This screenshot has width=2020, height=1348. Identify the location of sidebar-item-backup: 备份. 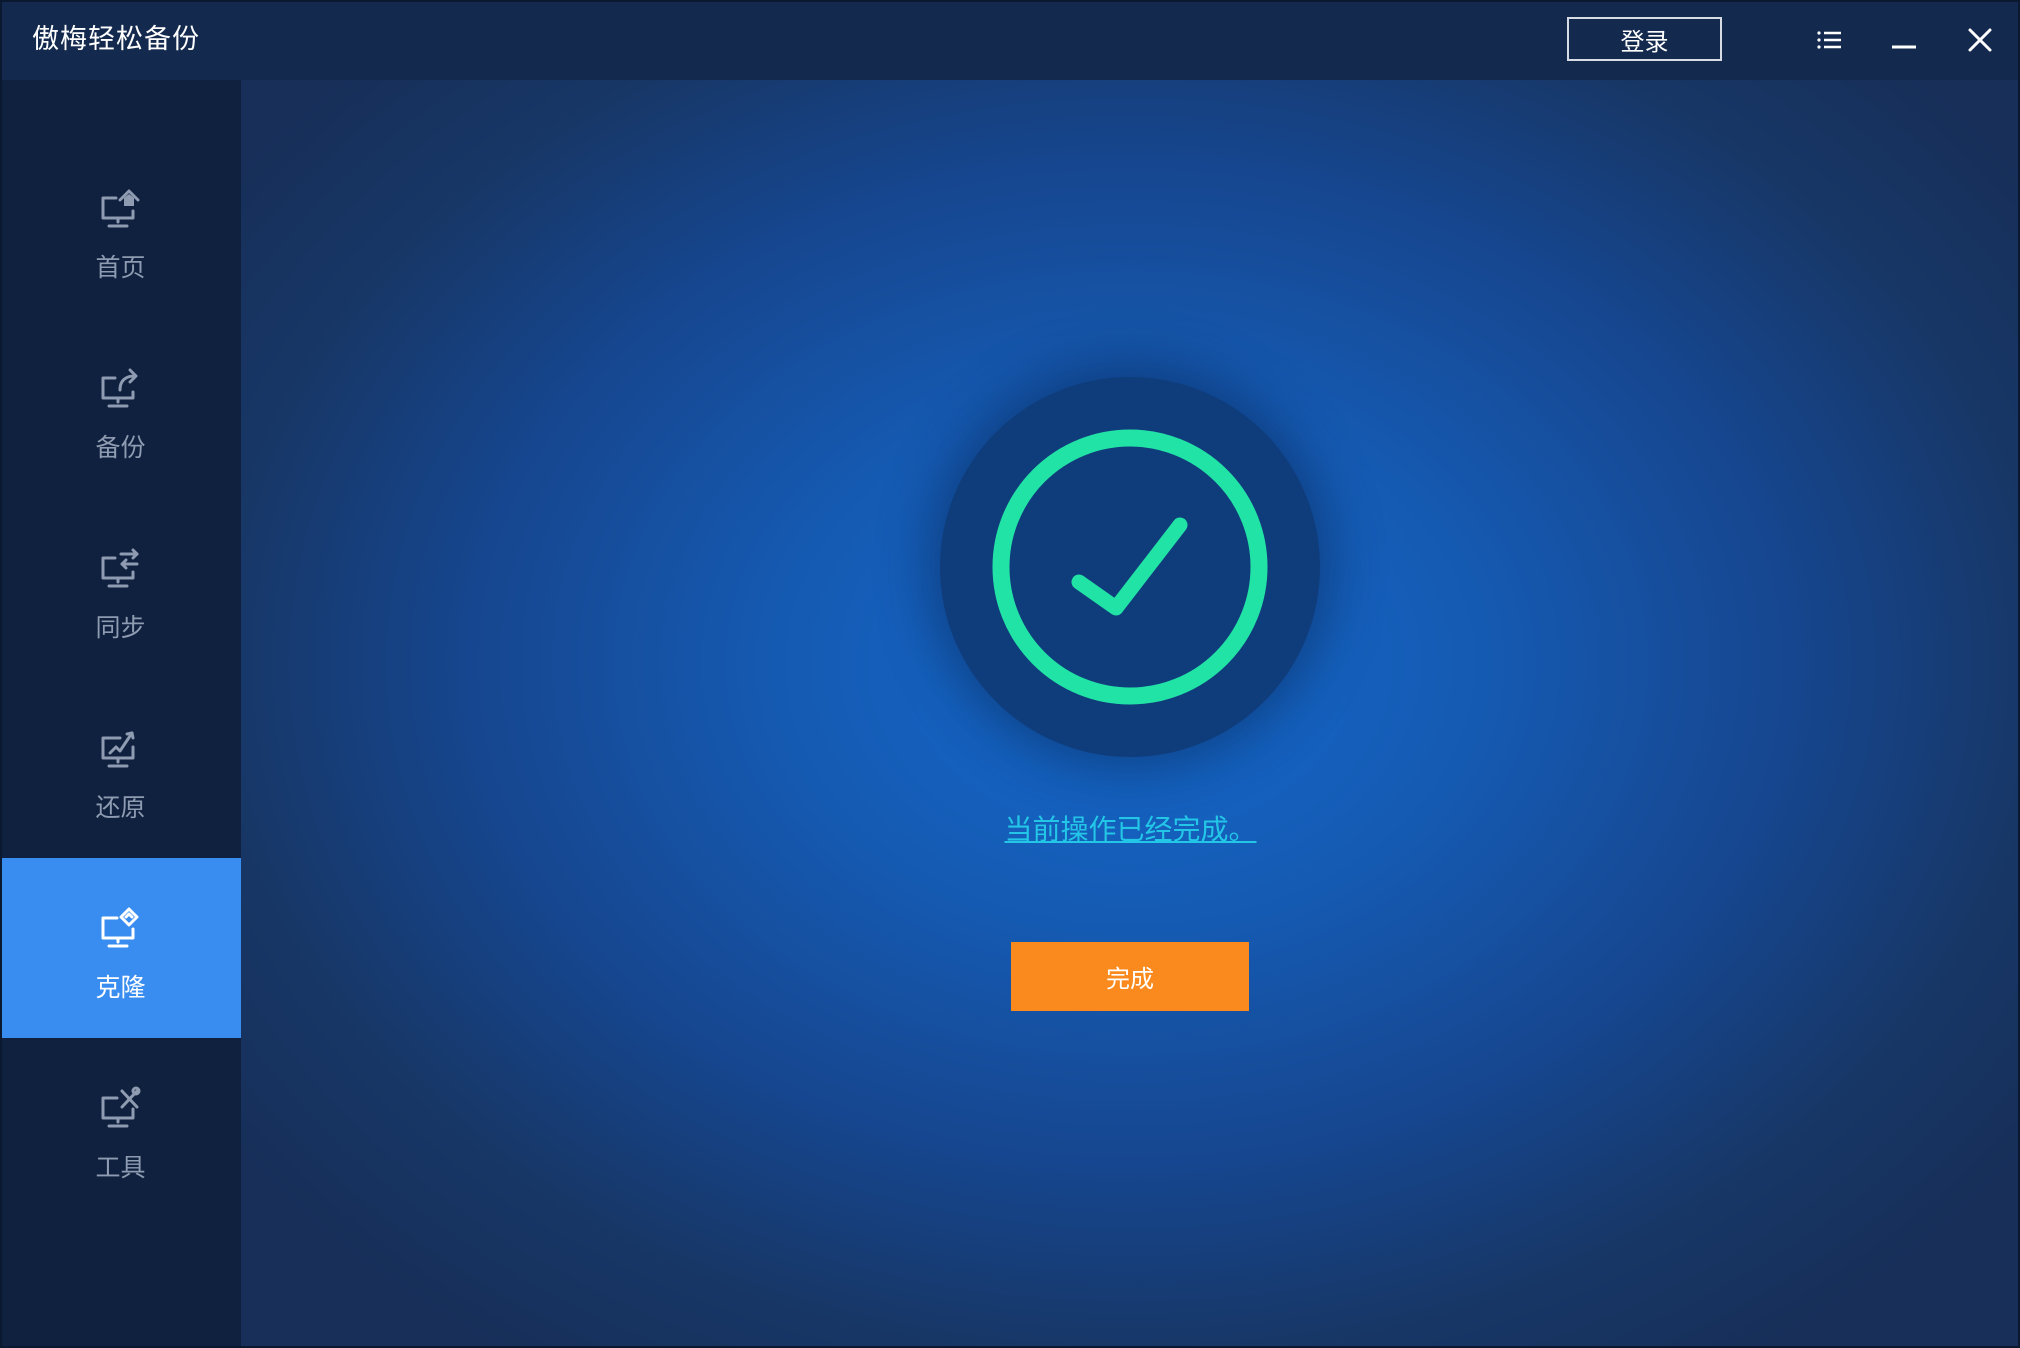
(120, 408).